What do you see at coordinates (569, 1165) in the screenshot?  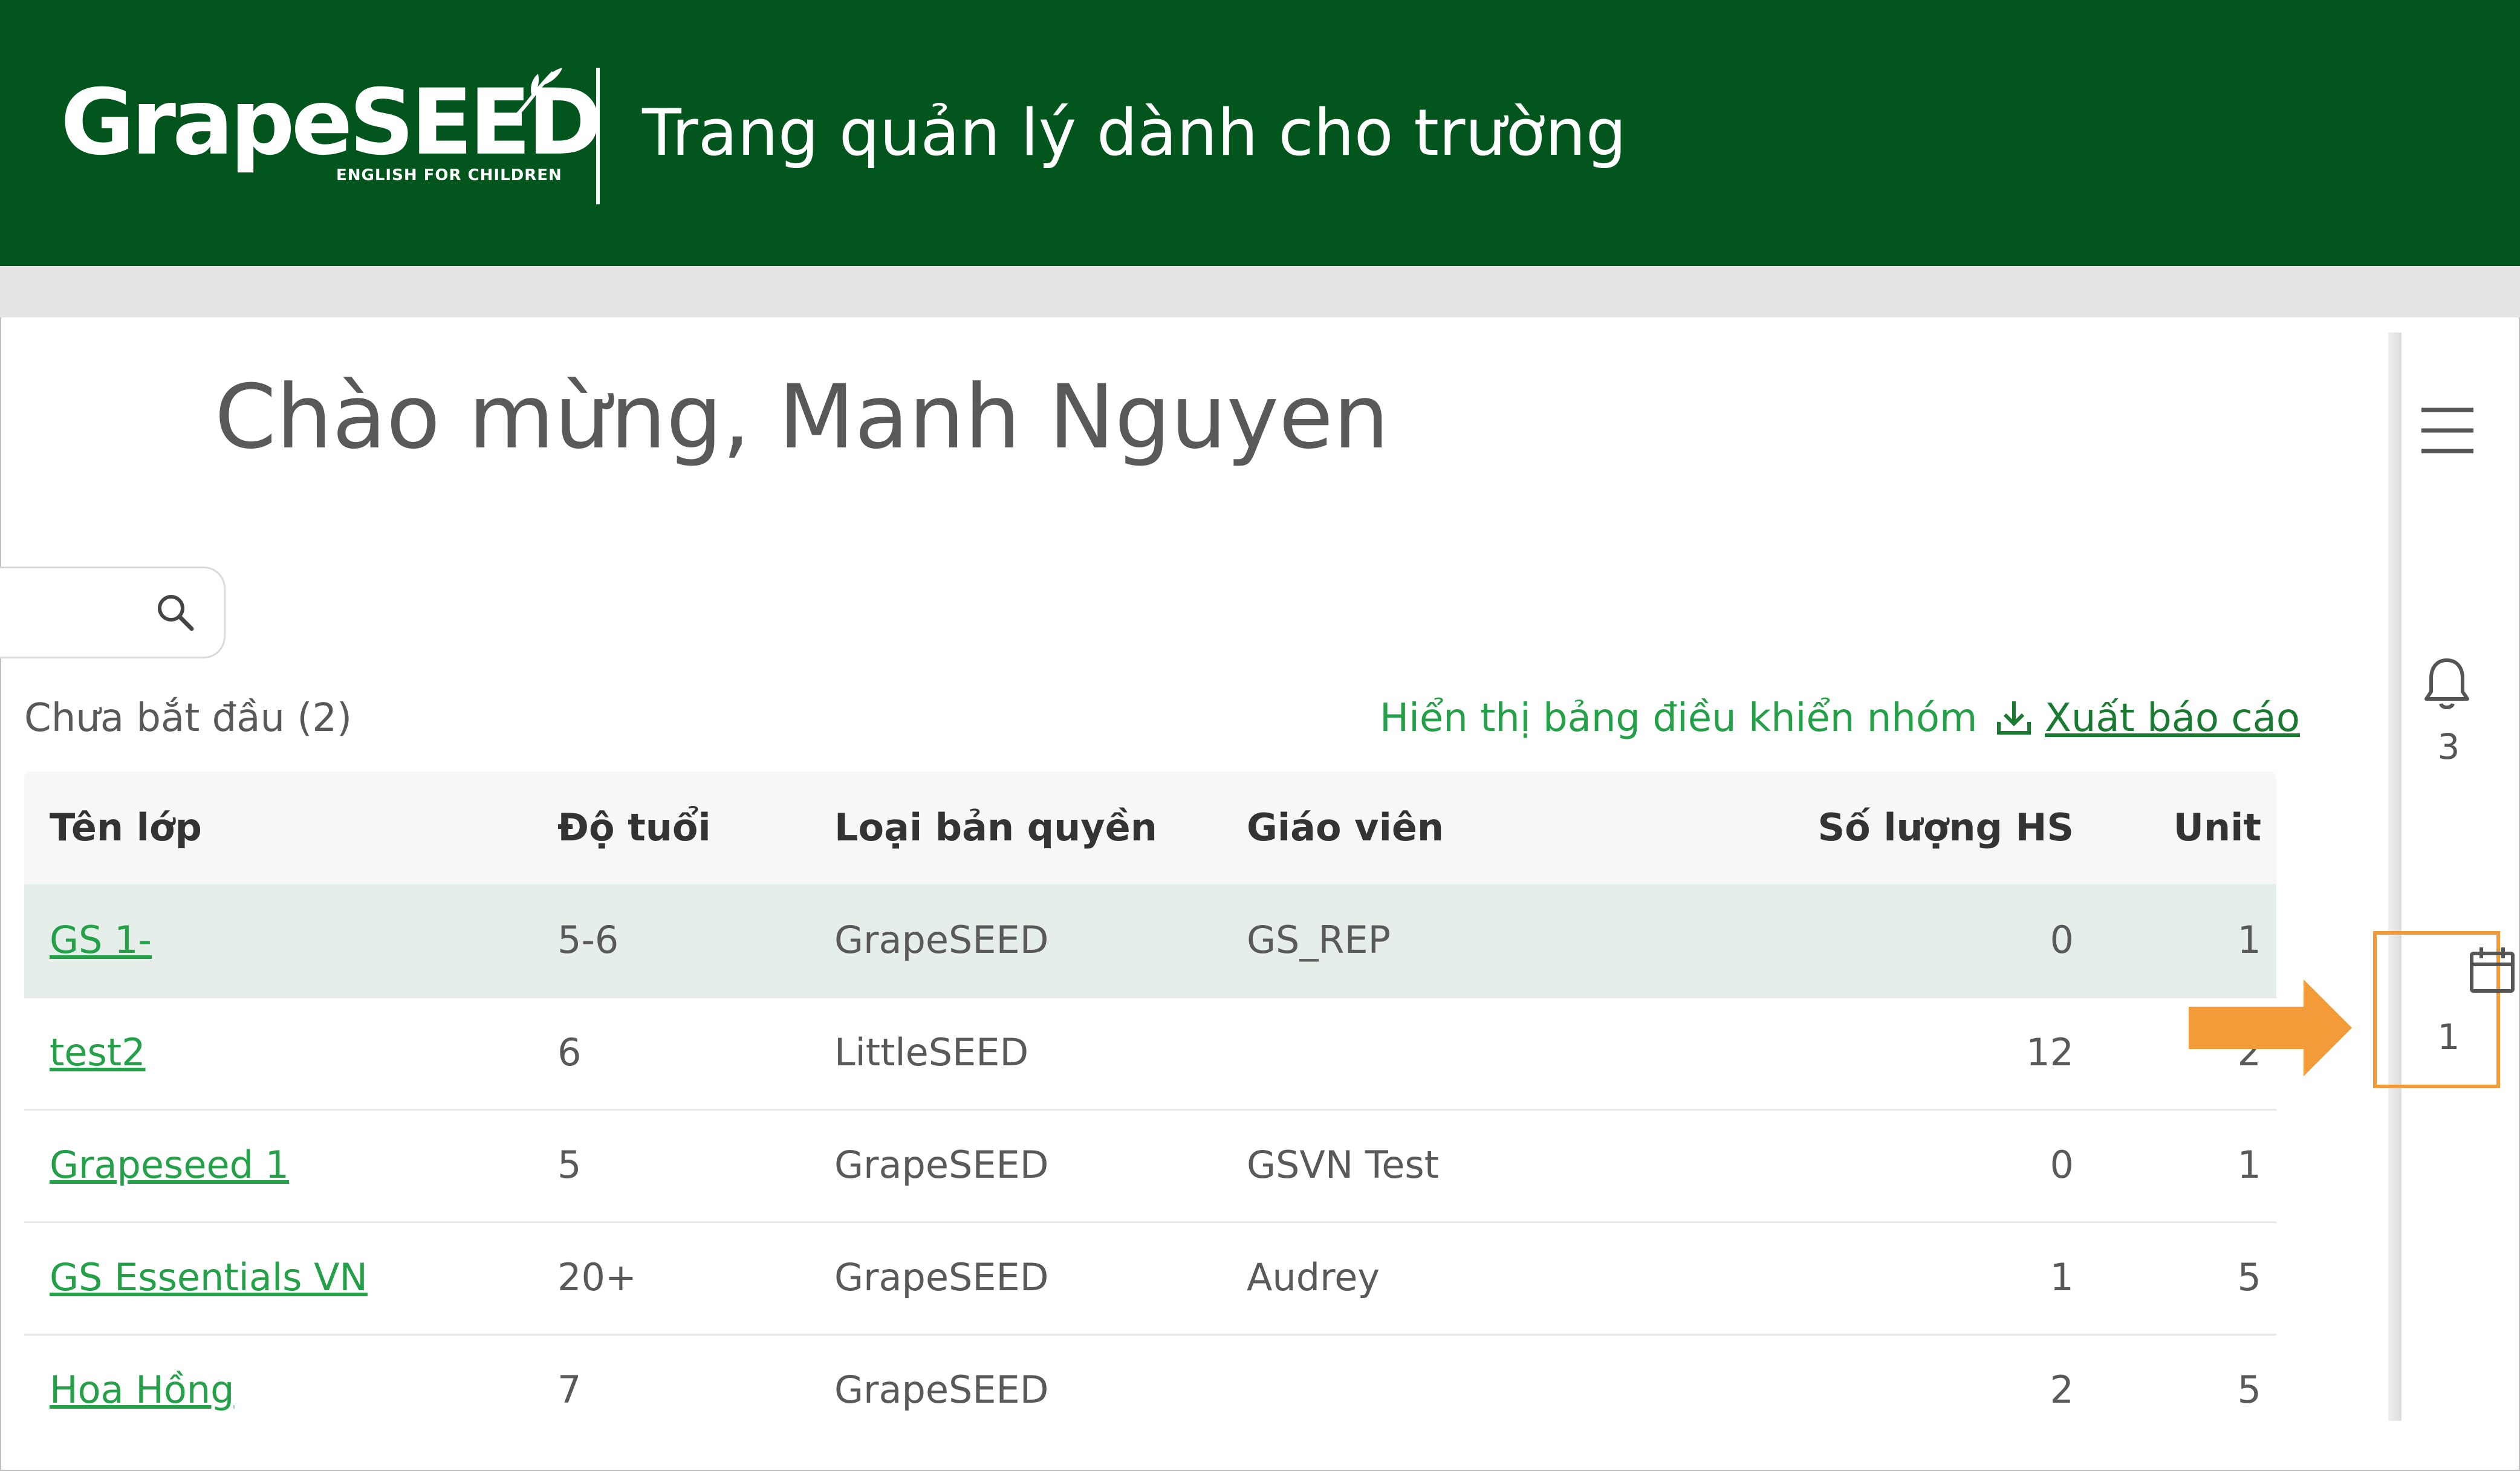 I see `age-cell: 5` at bounding box center [569, 1165].